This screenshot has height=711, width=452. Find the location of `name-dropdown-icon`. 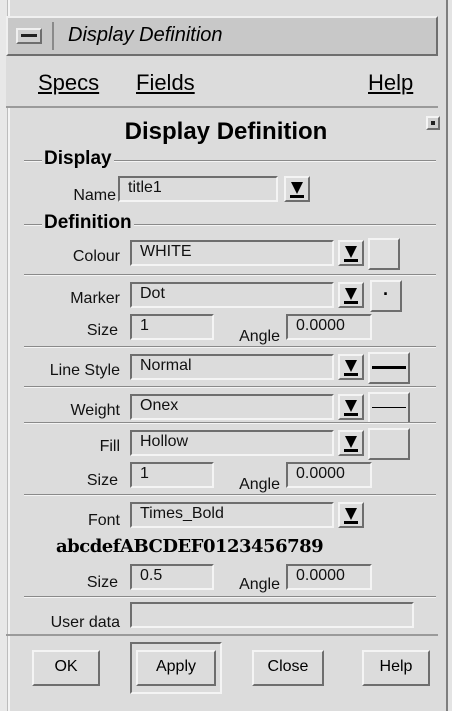

name-dropdown-icon is located at coordinates (297, 189).